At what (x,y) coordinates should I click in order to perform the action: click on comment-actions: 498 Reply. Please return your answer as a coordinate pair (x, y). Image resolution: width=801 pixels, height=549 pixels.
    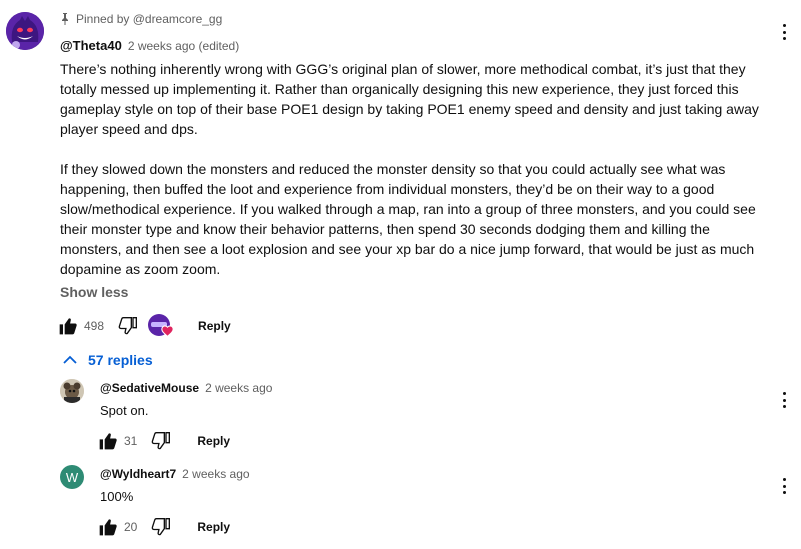
    Looking at the image, I should click on (144, 326).